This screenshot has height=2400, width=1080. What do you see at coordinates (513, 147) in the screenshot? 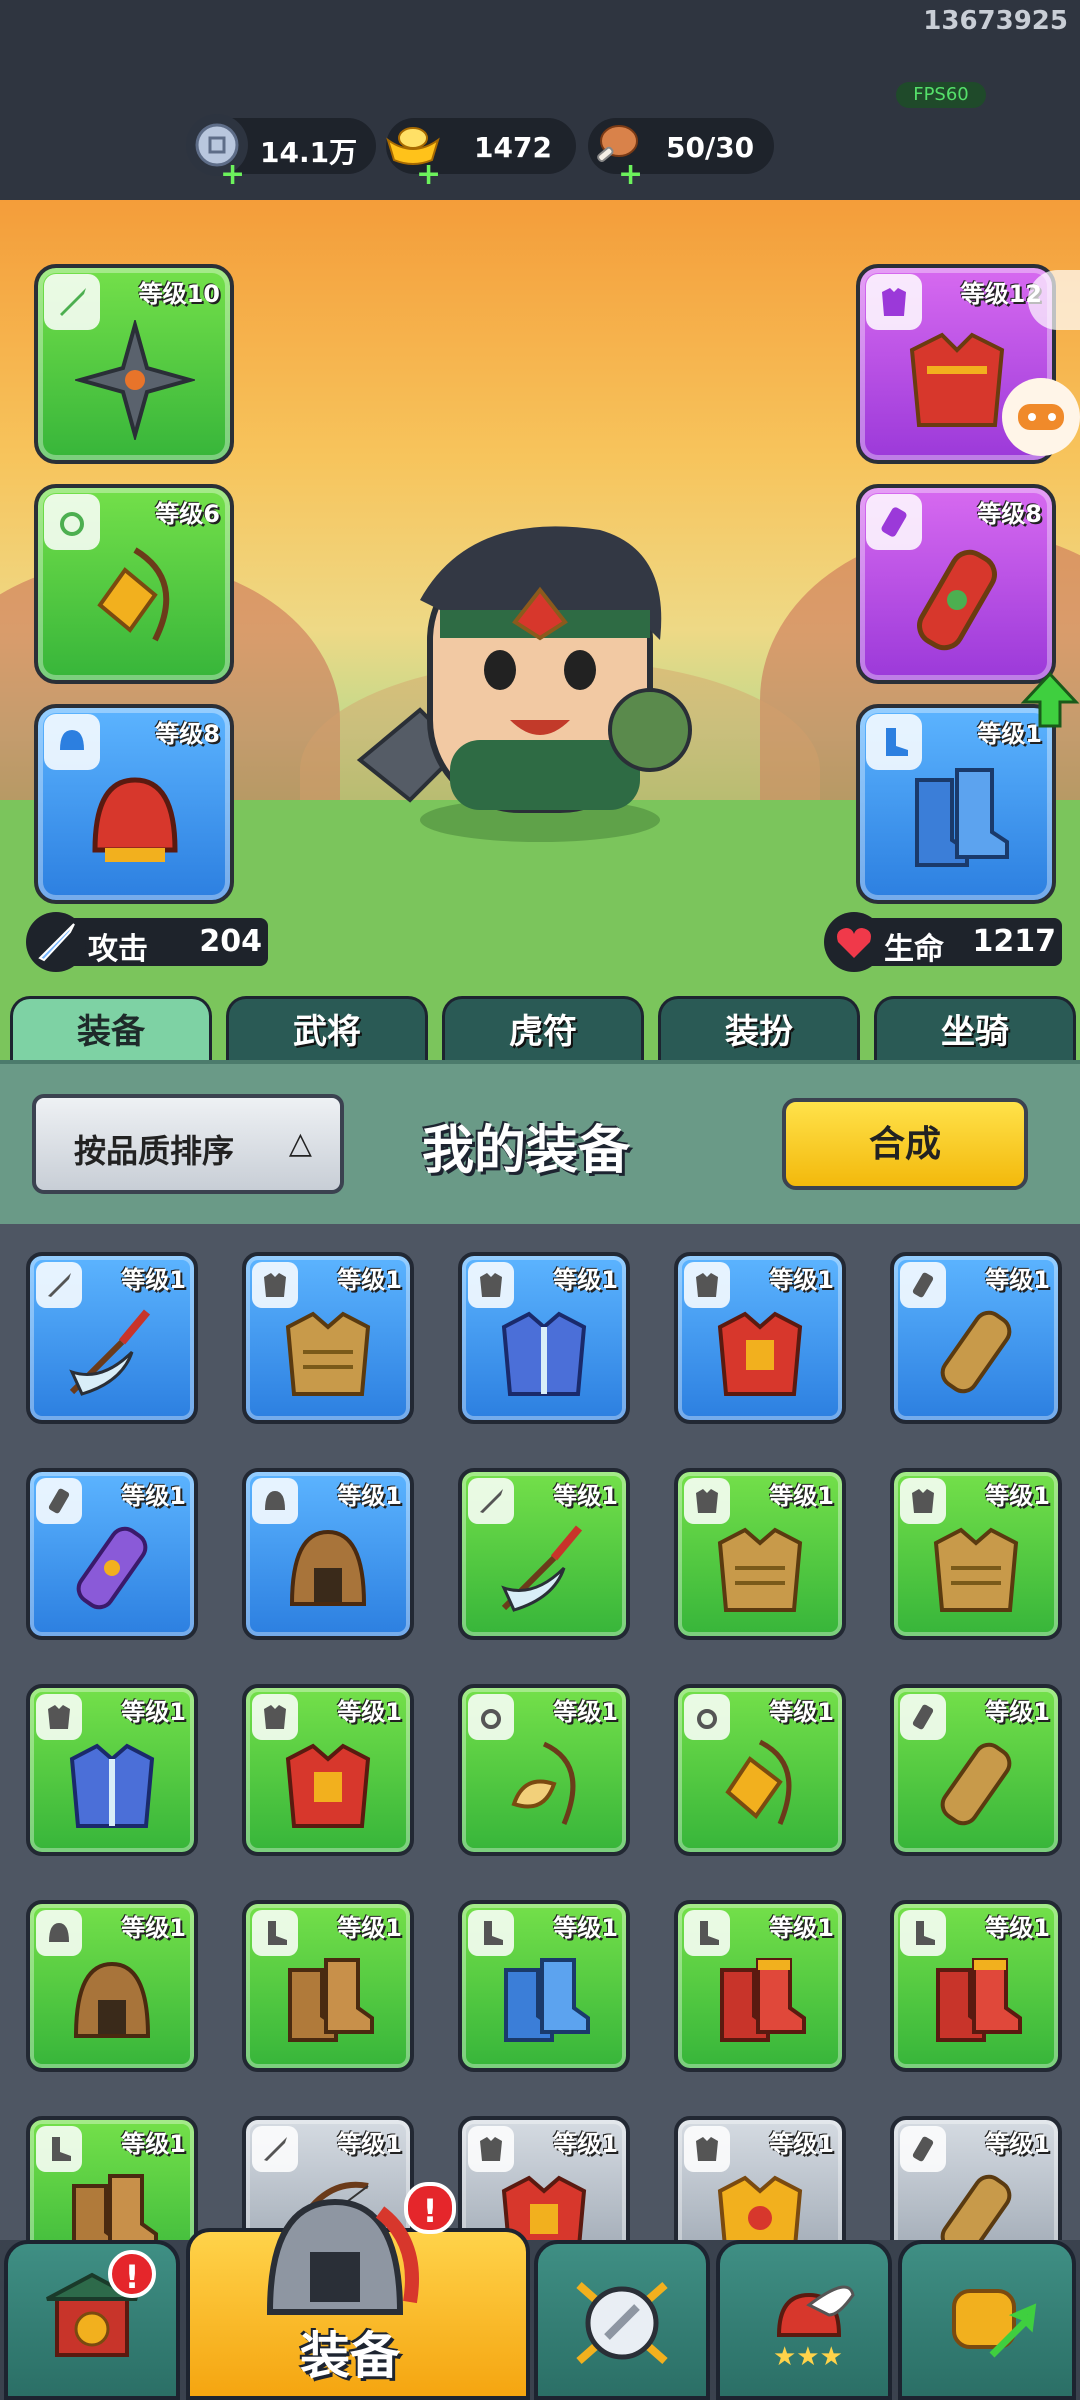
I see `gold-value: 1472` at bounding box center [513, 147].